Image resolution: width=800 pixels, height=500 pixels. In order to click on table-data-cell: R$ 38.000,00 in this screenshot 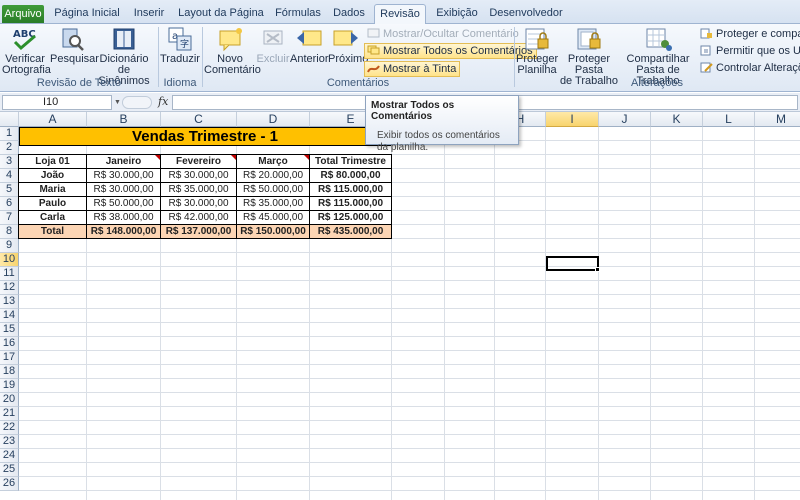, I will do `click(123, 217)`.